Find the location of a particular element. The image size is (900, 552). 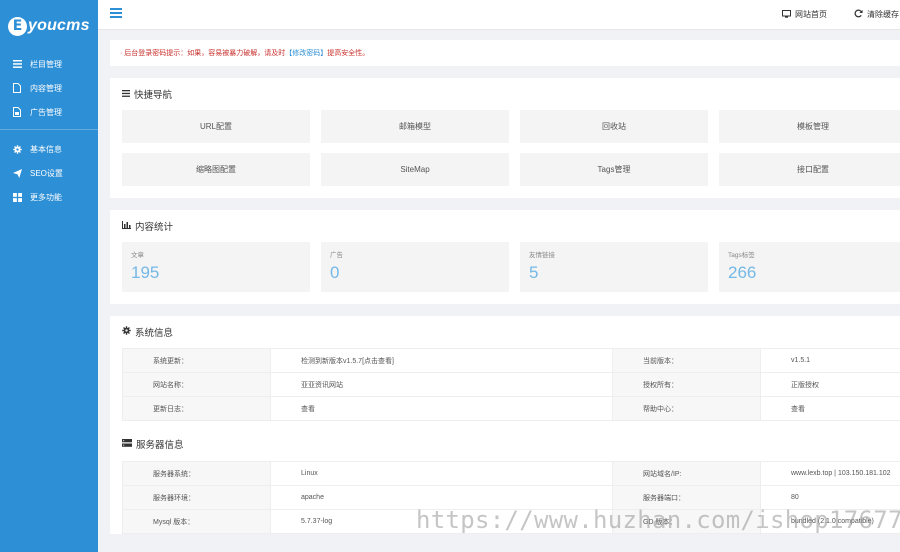

sidebar-divider is located at coordinates (49, 129).